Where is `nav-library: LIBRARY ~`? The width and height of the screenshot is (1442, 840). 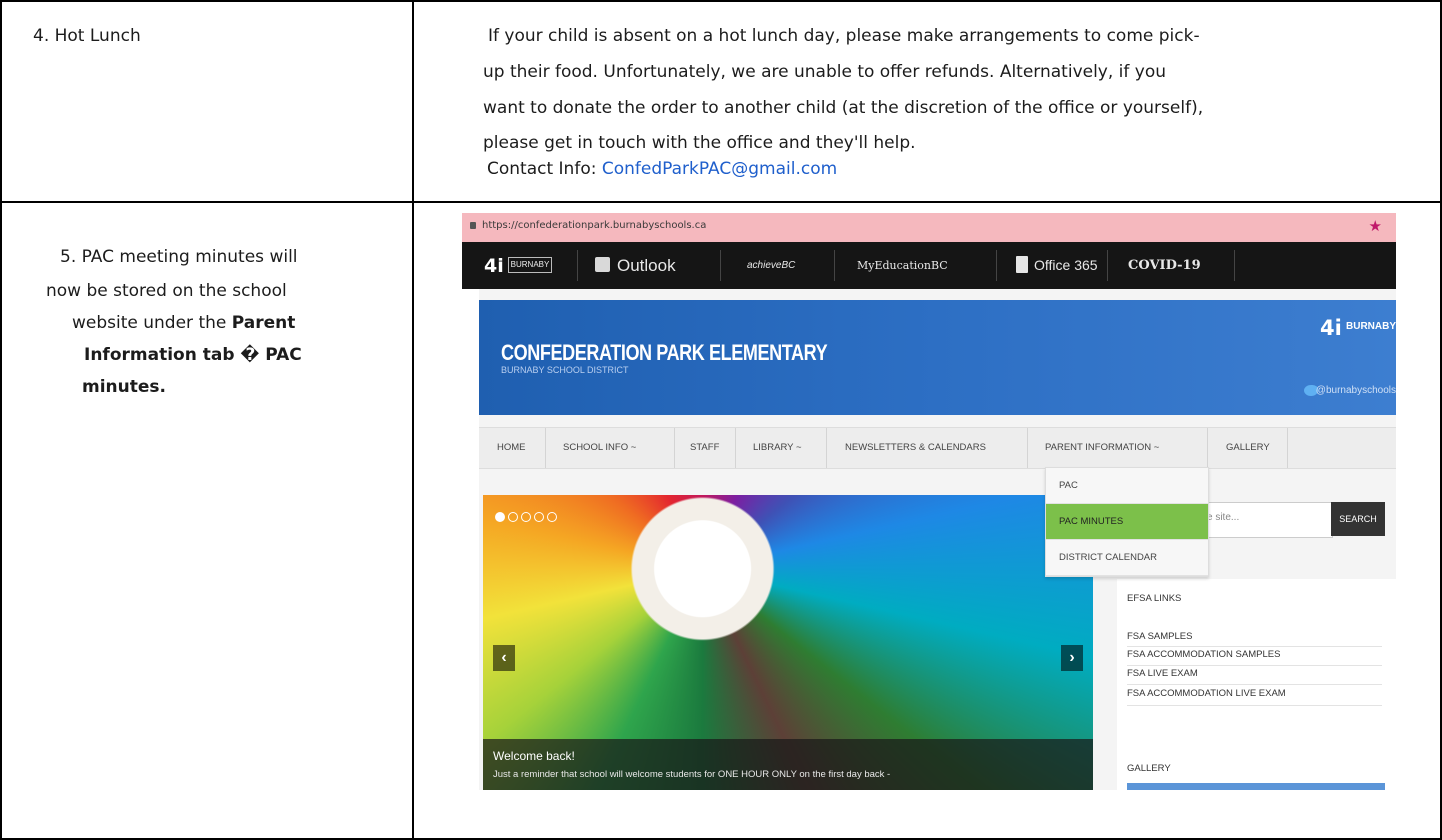 nav-library: LIBRARY ~ is located at coordinates (777, 447).